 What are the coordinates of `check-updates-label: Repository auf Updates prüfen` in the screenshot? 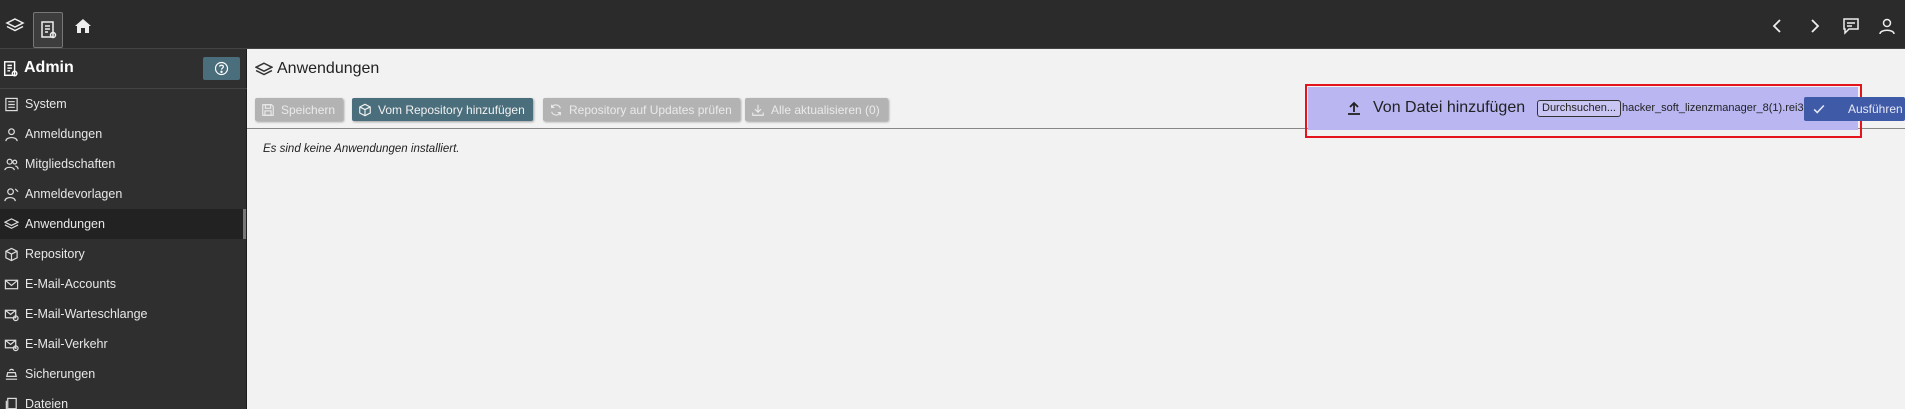 It's located at (650, 109).